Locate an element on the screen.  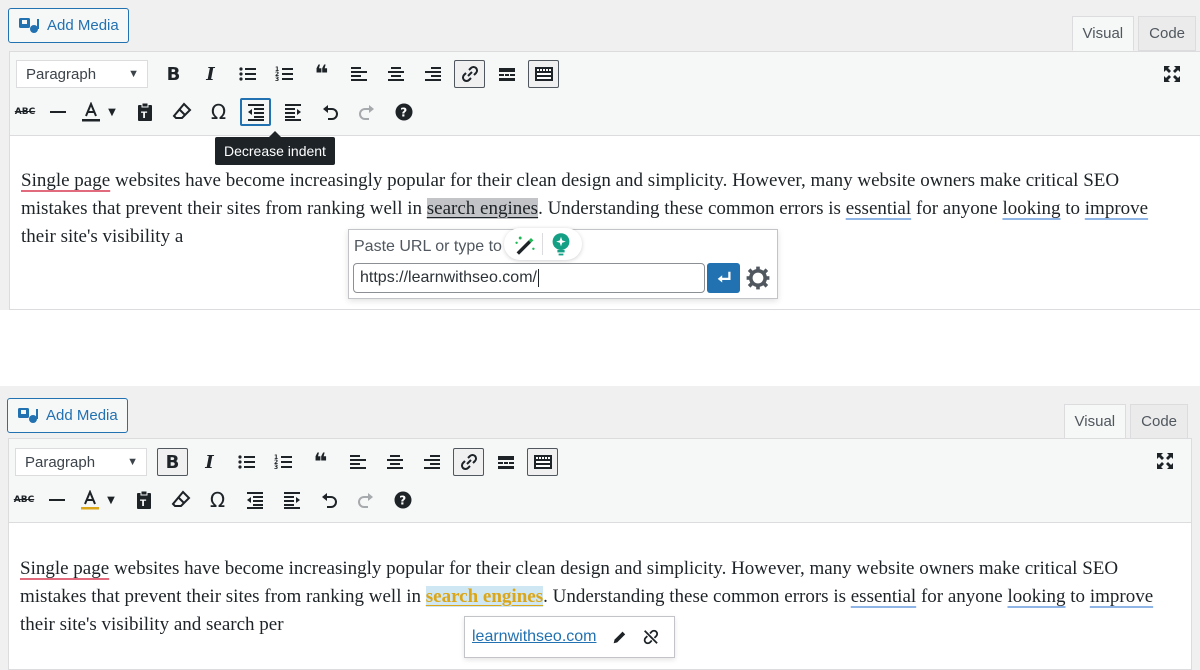
bulleted-list-icon is located at coordinates (248, 74).